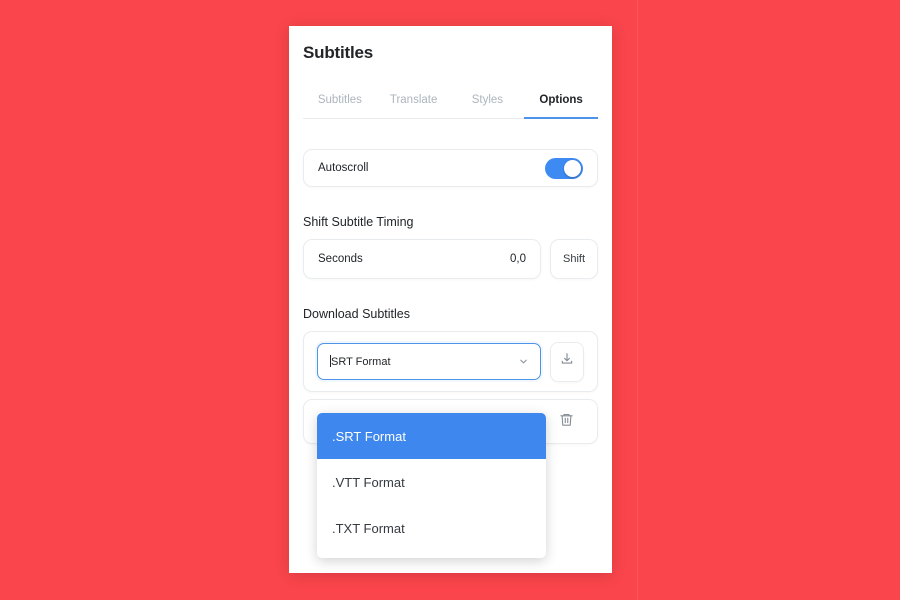 Image resolution: width=900 pixels, height=600 pixels. Describe the element at coordinates (450, 168) in the screenshot. I see `autoscroll-row: Autoscroll` at that location.